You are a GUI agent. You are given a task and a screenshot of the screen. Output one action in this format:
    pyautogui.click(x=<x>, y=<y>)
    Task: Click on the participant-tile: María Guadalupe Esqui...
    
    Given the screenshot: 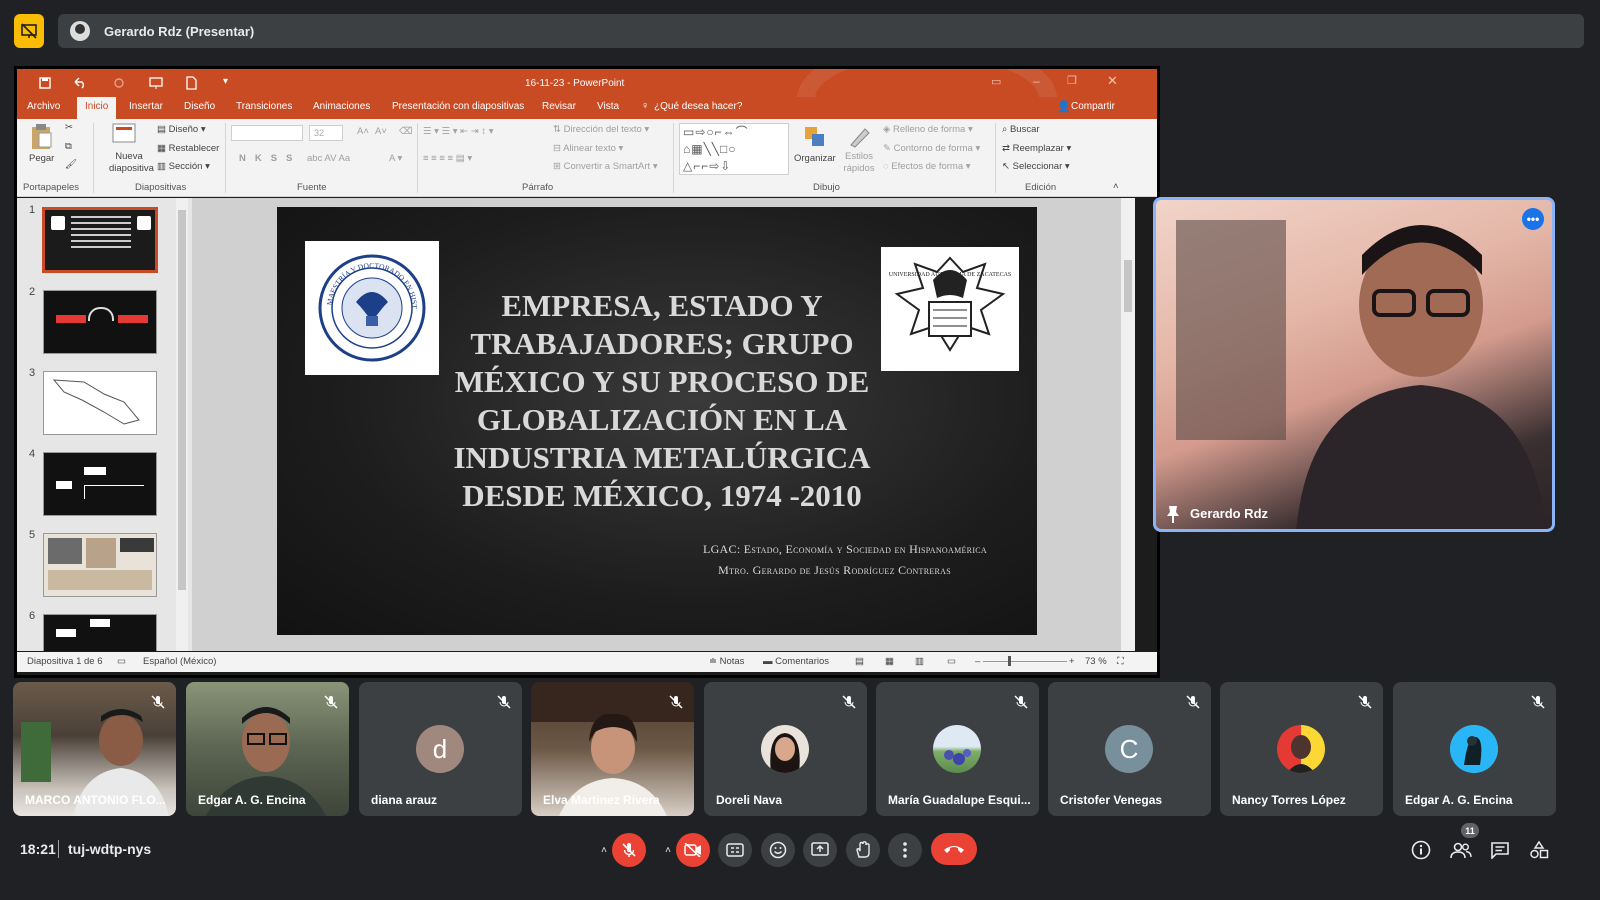 What is the action you would take?
    pyautogui.click(x=957, y=749)
    